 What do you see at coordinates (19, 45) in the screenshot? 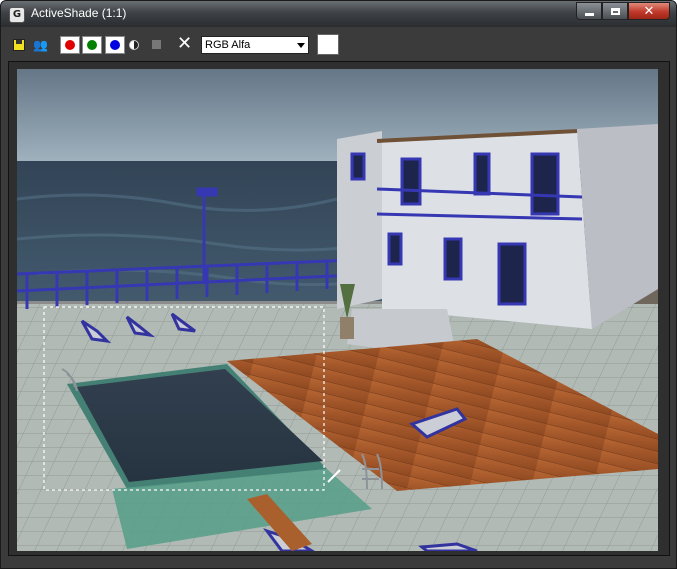
I see `save-icon` at bounding box center [19, 45].